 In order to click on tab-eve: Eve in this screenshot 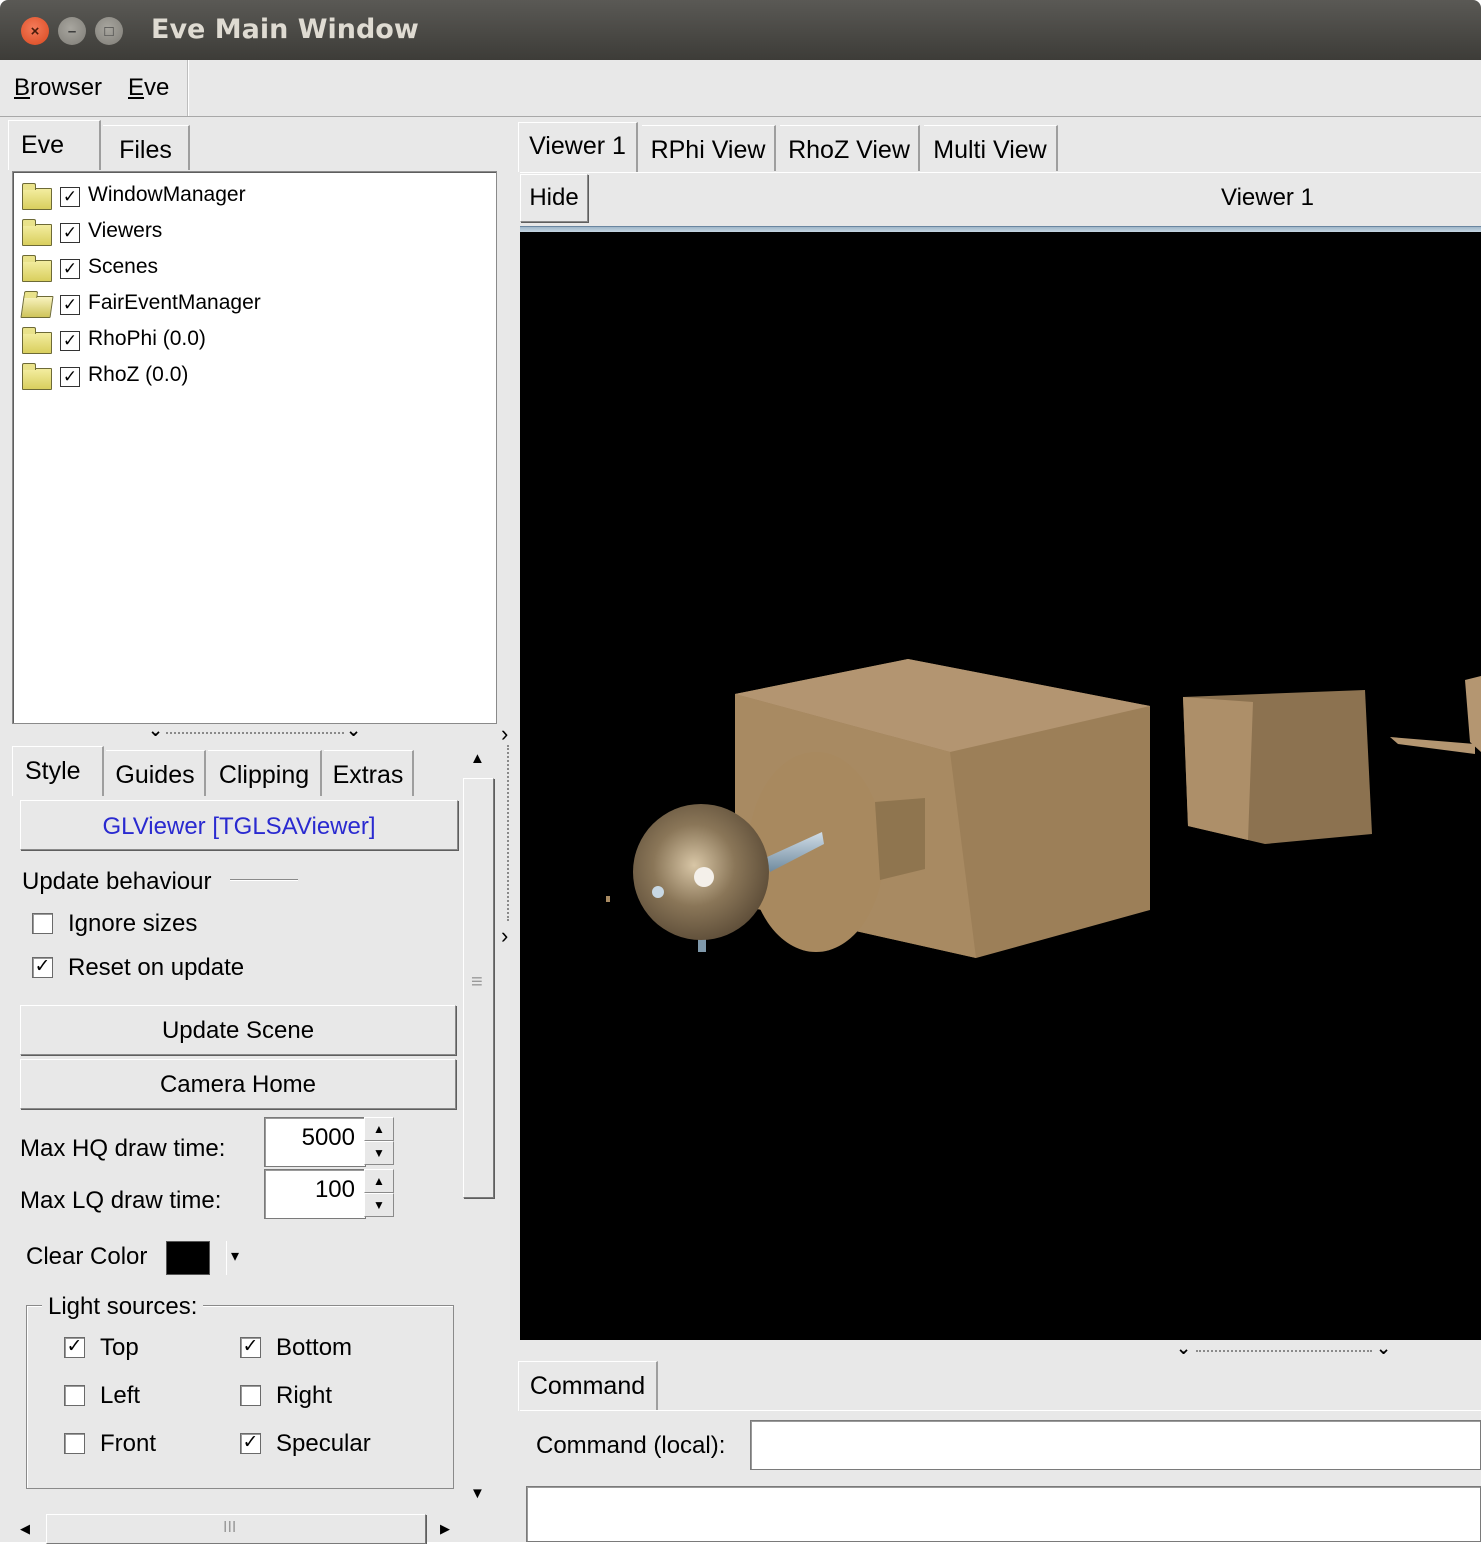, I will do `click(54, 145)`.